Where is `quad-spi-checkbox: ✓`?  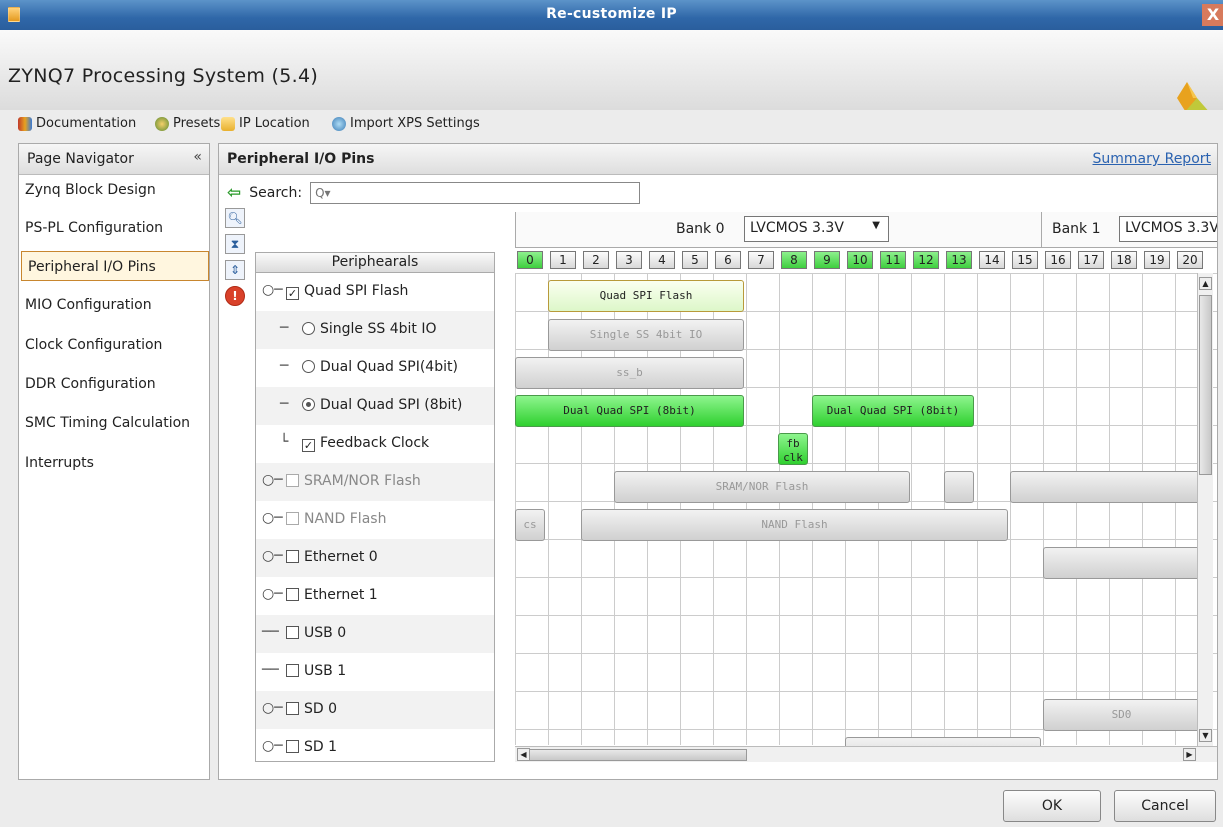
quad-spi-checkbox: ✓ is located at coordinates (292, 293).